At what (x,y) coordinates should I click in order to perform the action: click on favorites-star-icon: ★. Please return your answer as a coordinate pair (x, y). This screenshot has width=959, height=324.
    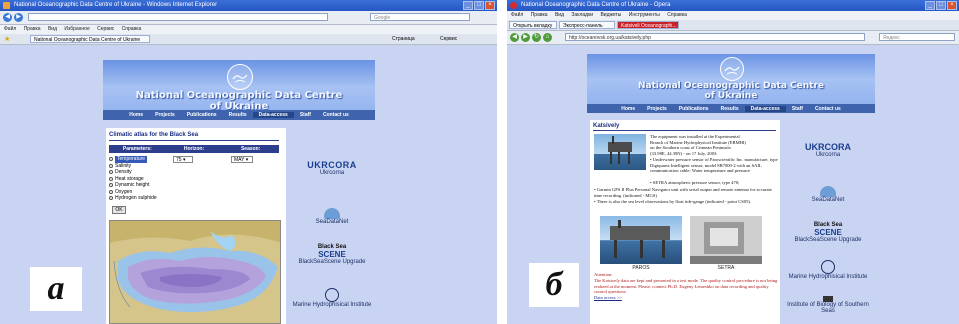
    Looking at the image, I should click on (7, 39).